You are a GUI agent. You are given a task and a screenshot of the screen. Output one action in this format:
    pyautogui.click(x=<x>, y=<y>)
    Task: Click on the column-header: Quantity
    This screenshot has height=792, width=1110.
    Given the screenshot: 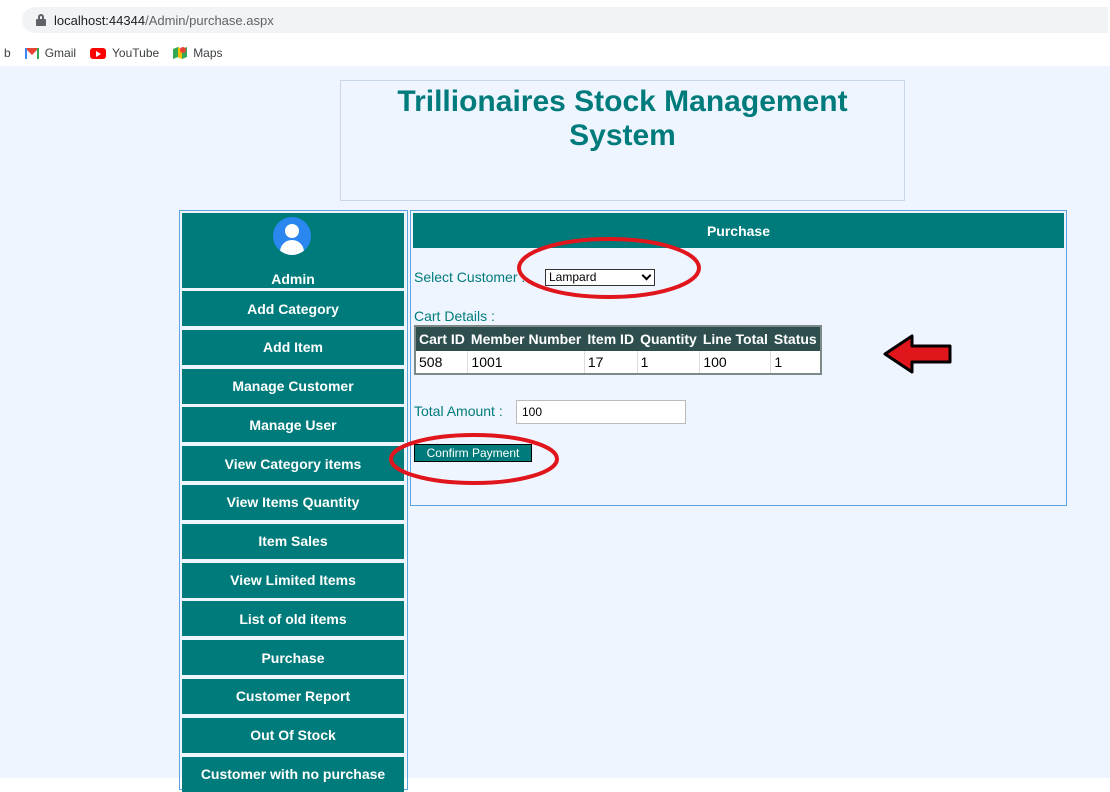 What is the action you would take?
    pyautogui.click(x=668, y=338)
    